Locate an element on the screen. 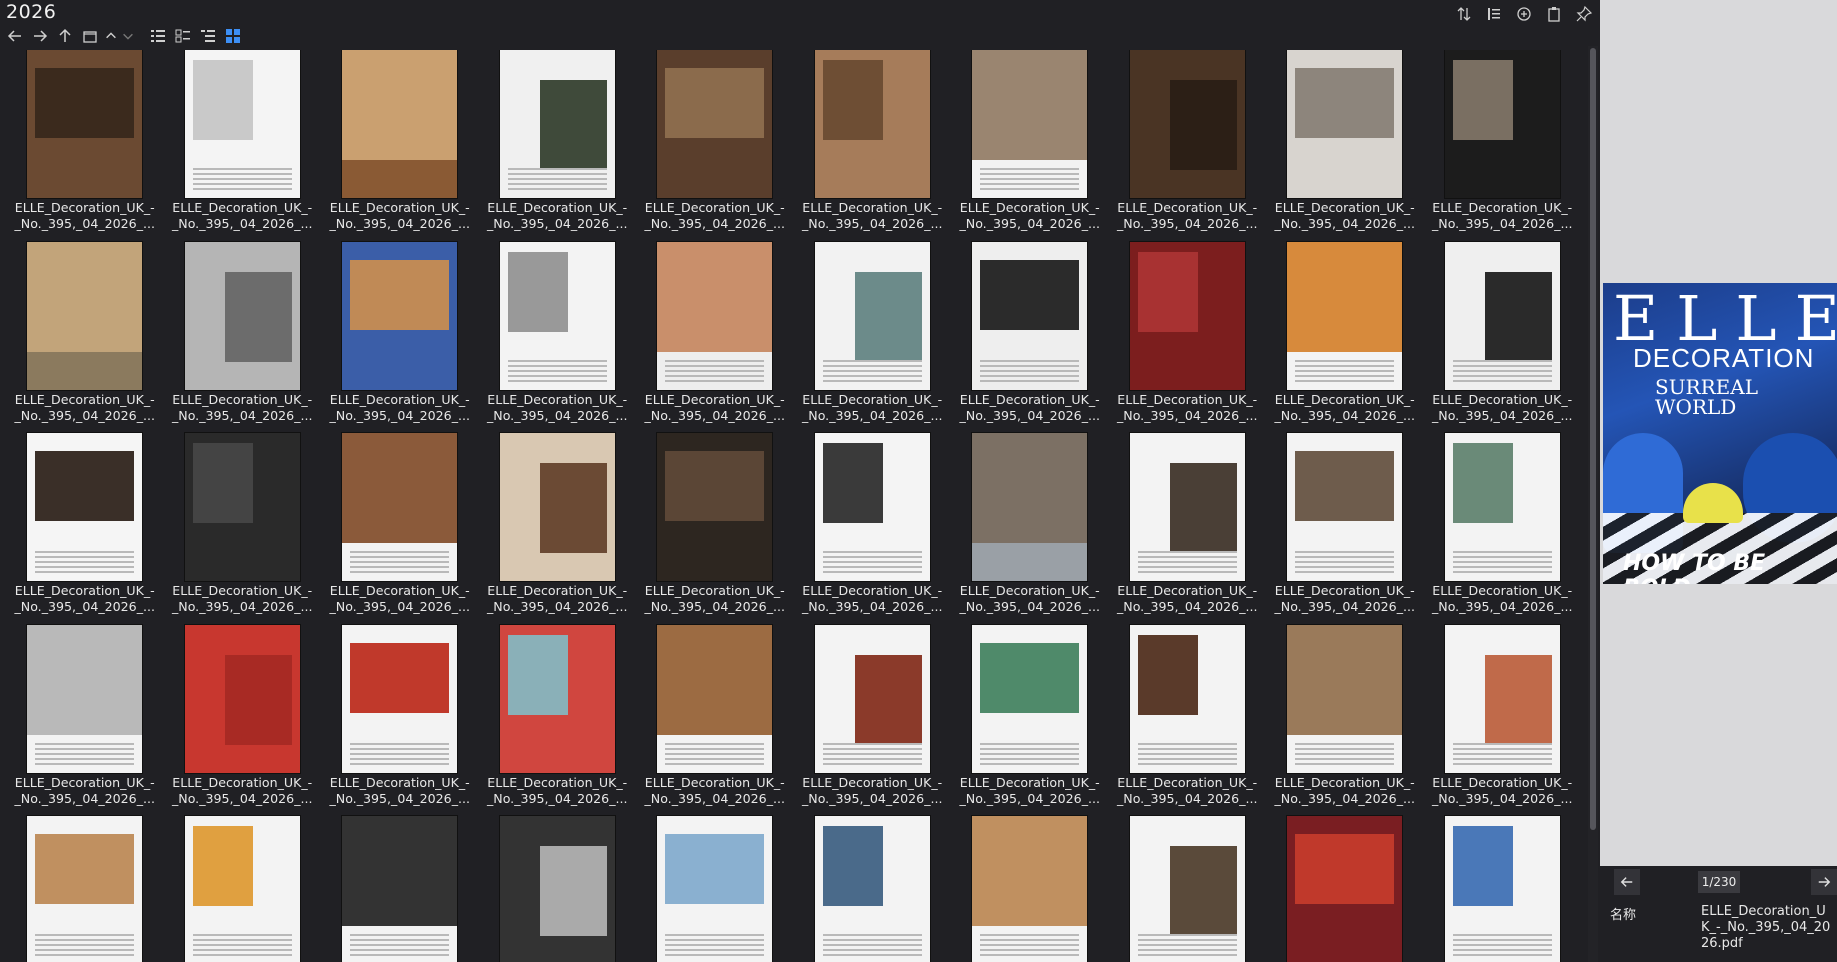  forward-button is located at coordinates (40, 36).